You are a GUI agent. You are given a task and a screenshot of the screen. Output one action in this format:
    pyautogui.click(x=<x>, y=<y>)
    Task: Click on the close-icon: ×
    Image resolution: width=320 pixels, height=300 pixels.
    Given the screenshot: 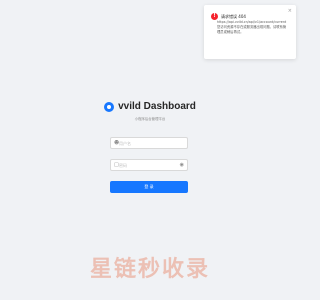 What is the action you would take?
    pyautogui.click(x=290, y=11)
    